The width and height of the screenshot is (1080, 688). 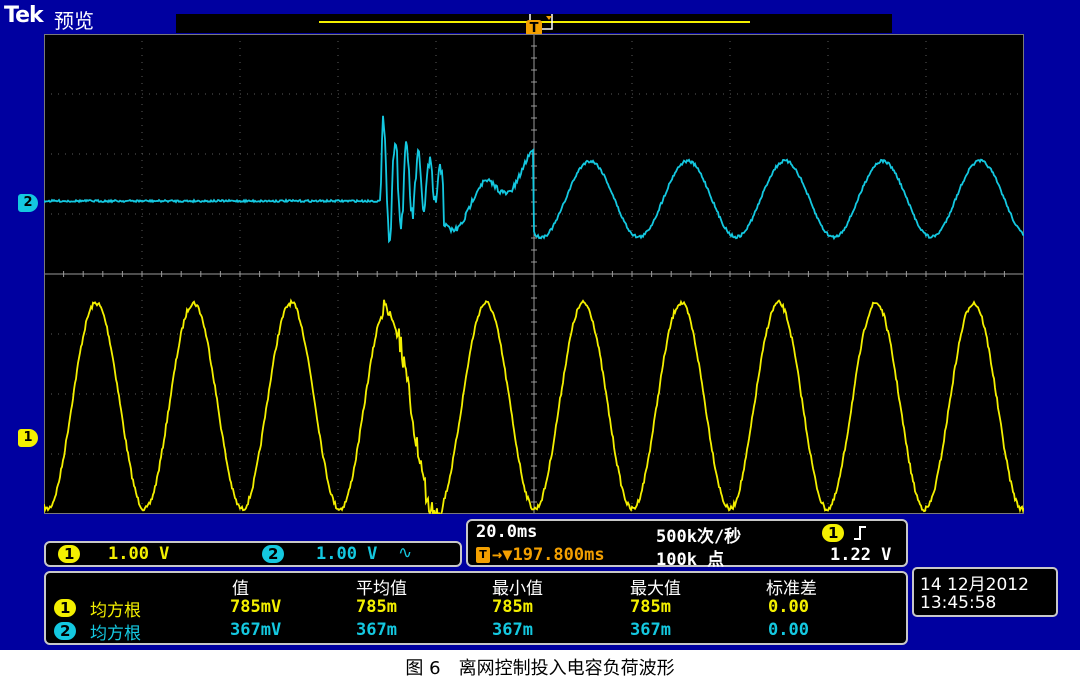 I want to click on row1-value: 785mV, so click(x=256, y=607).